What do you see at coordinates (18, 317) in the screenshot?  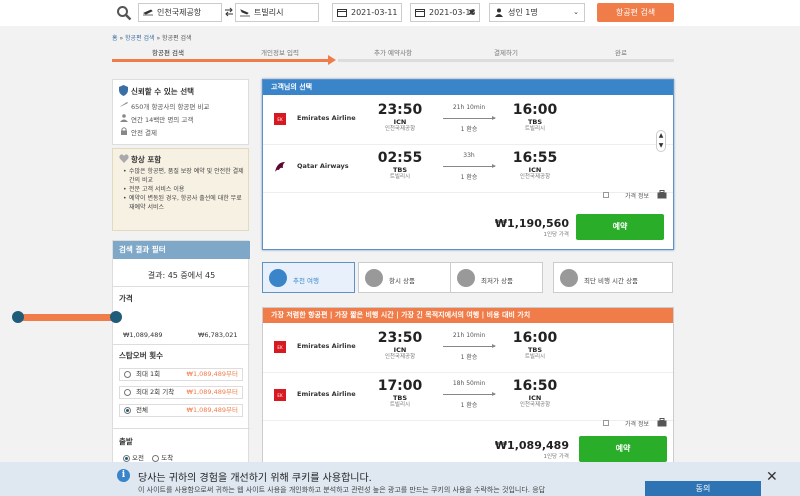 I see `price-slider-min-handle` at bounding box center [18, 317].